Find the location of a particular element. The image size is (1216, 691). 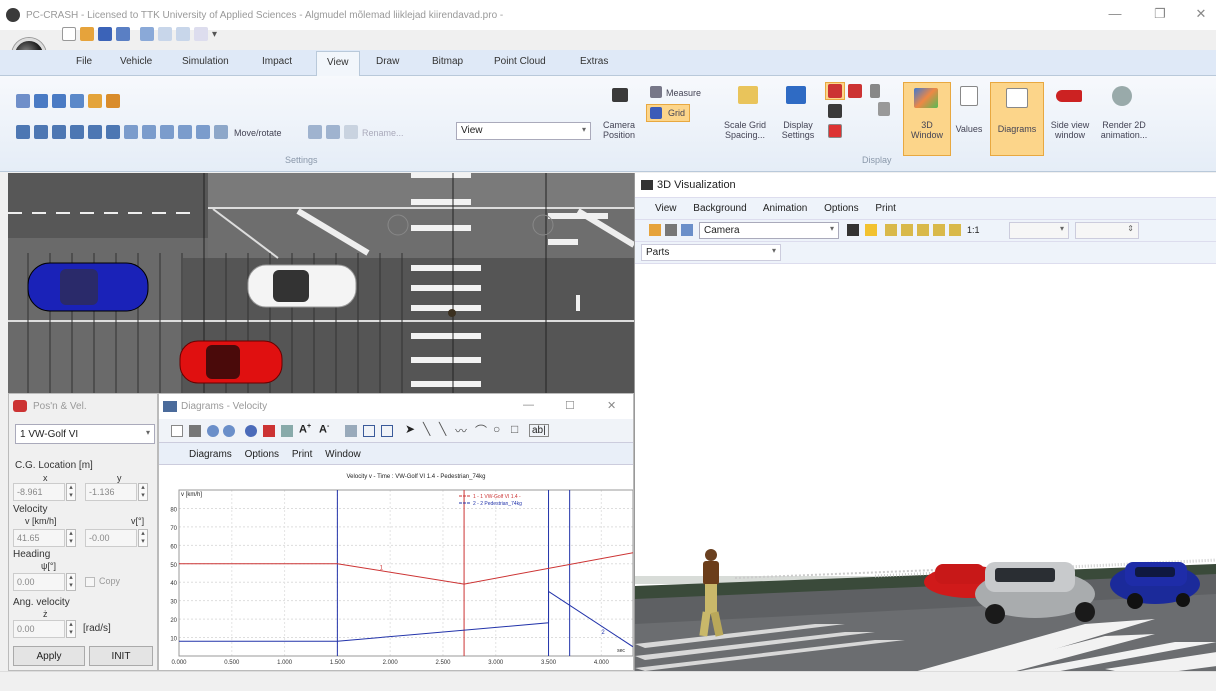

font-decrease-icon: A- is located at coordinates (324, 429).